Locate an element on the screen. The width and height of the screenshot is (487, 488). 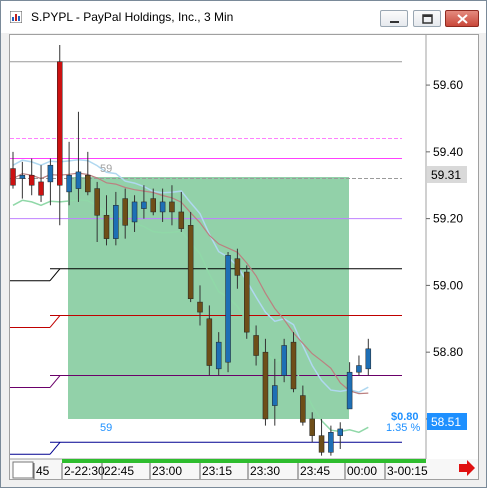
x-tick-label: 23:00 is located at coordinates (167, 471).